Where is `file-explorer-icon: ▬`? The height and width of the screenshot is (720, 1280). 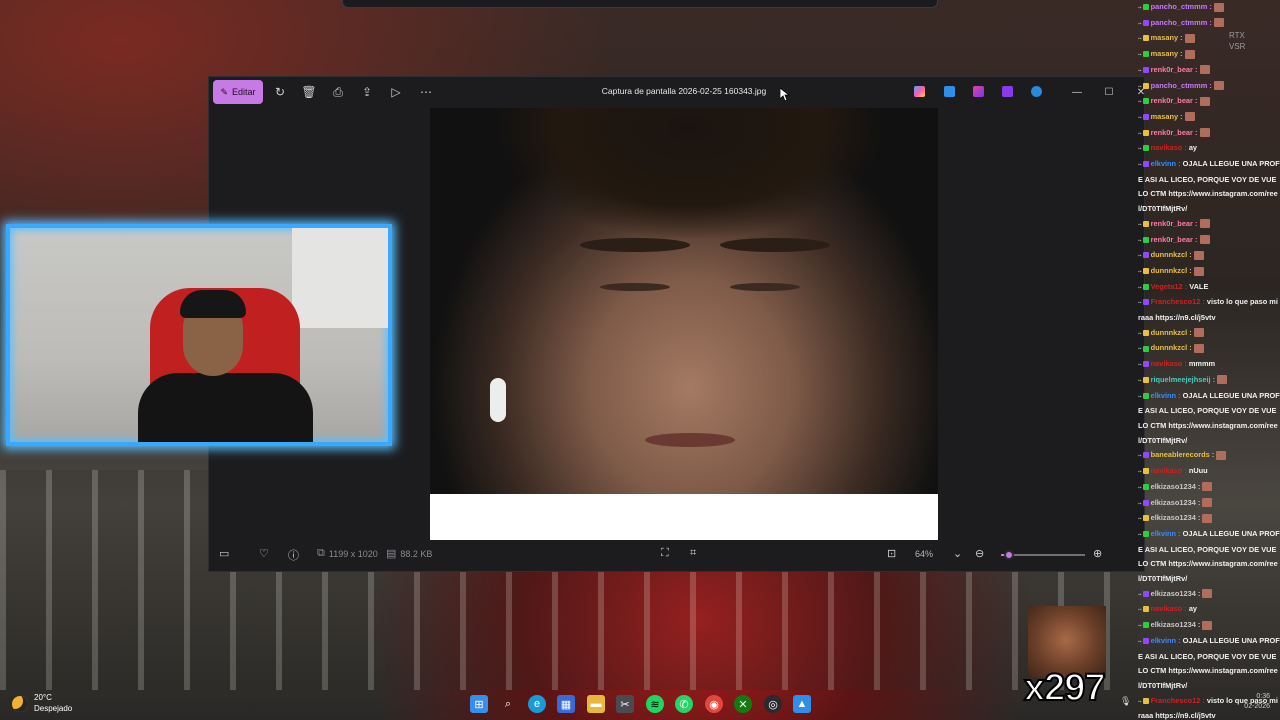
file-explorer-icon: ▬ is located at coordinates (596, 704).